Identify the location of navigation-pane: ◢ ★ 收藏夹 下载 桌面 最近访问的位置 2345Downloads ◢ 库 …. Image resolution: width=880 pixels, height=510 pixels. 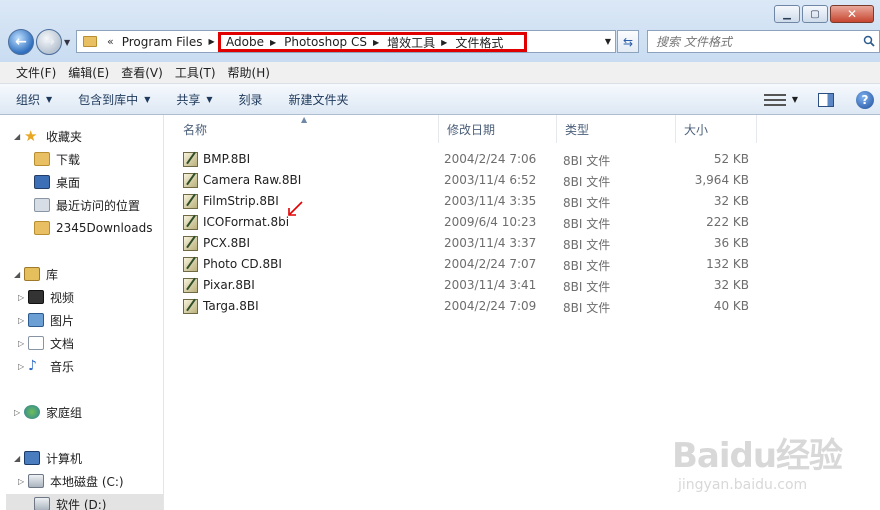
(82, 312).